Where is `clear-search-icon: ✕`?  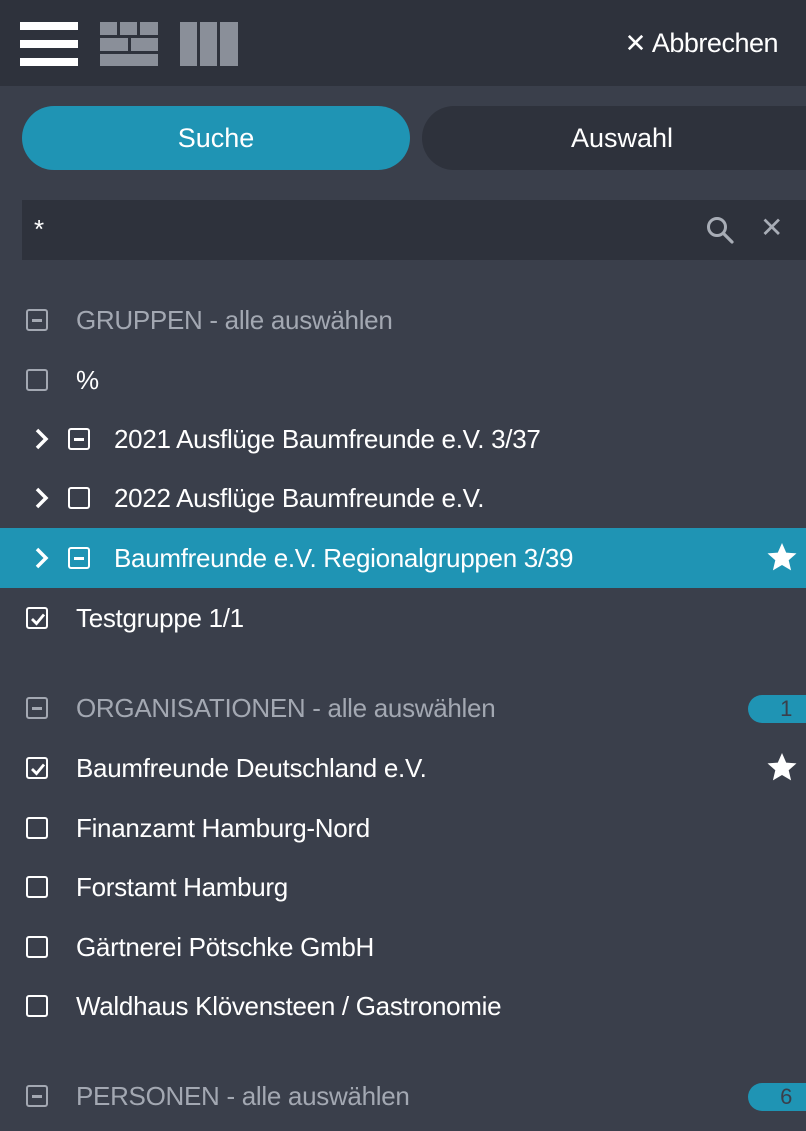 clear-search-icon: ✕ is located at coordinates (771, 228).